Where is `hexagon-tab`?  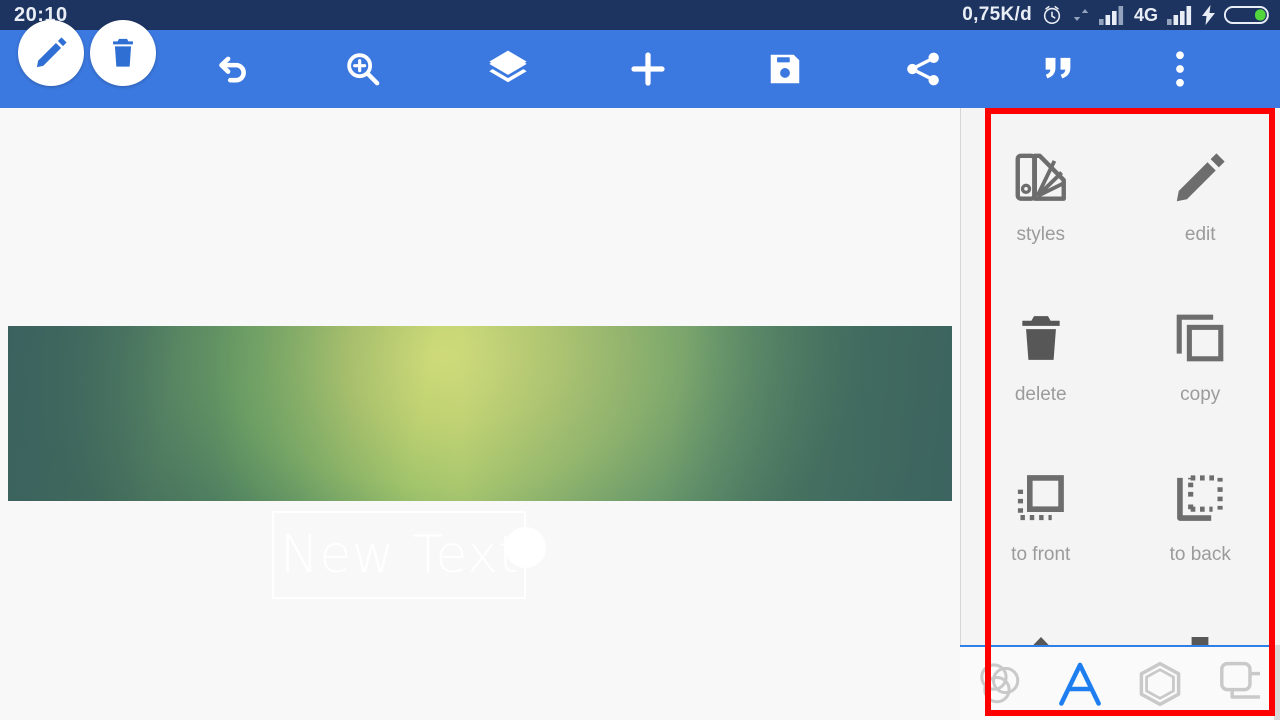
hexagon-tab is located at coordinates (1160, 684).